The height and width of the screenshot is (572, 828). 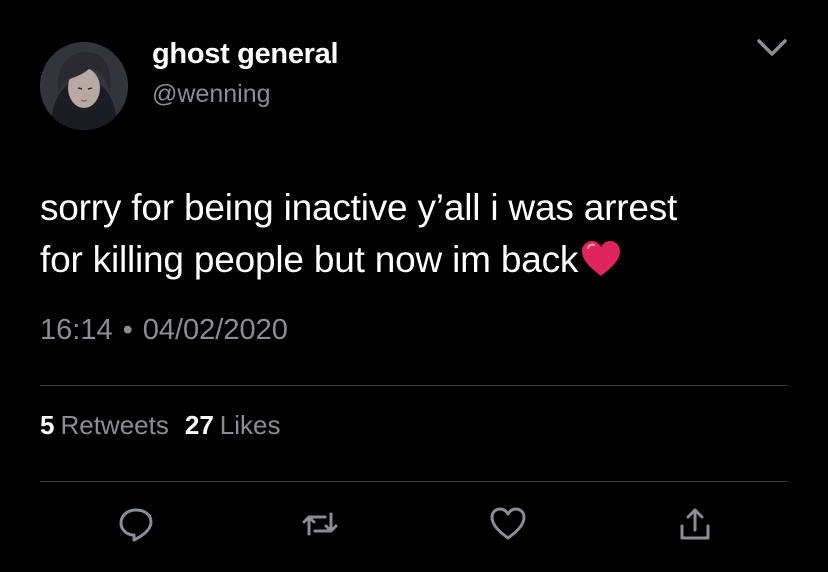 I want to click on tweet-stats: 5 Retweets 27 Likes, so click(x=168, y=425).